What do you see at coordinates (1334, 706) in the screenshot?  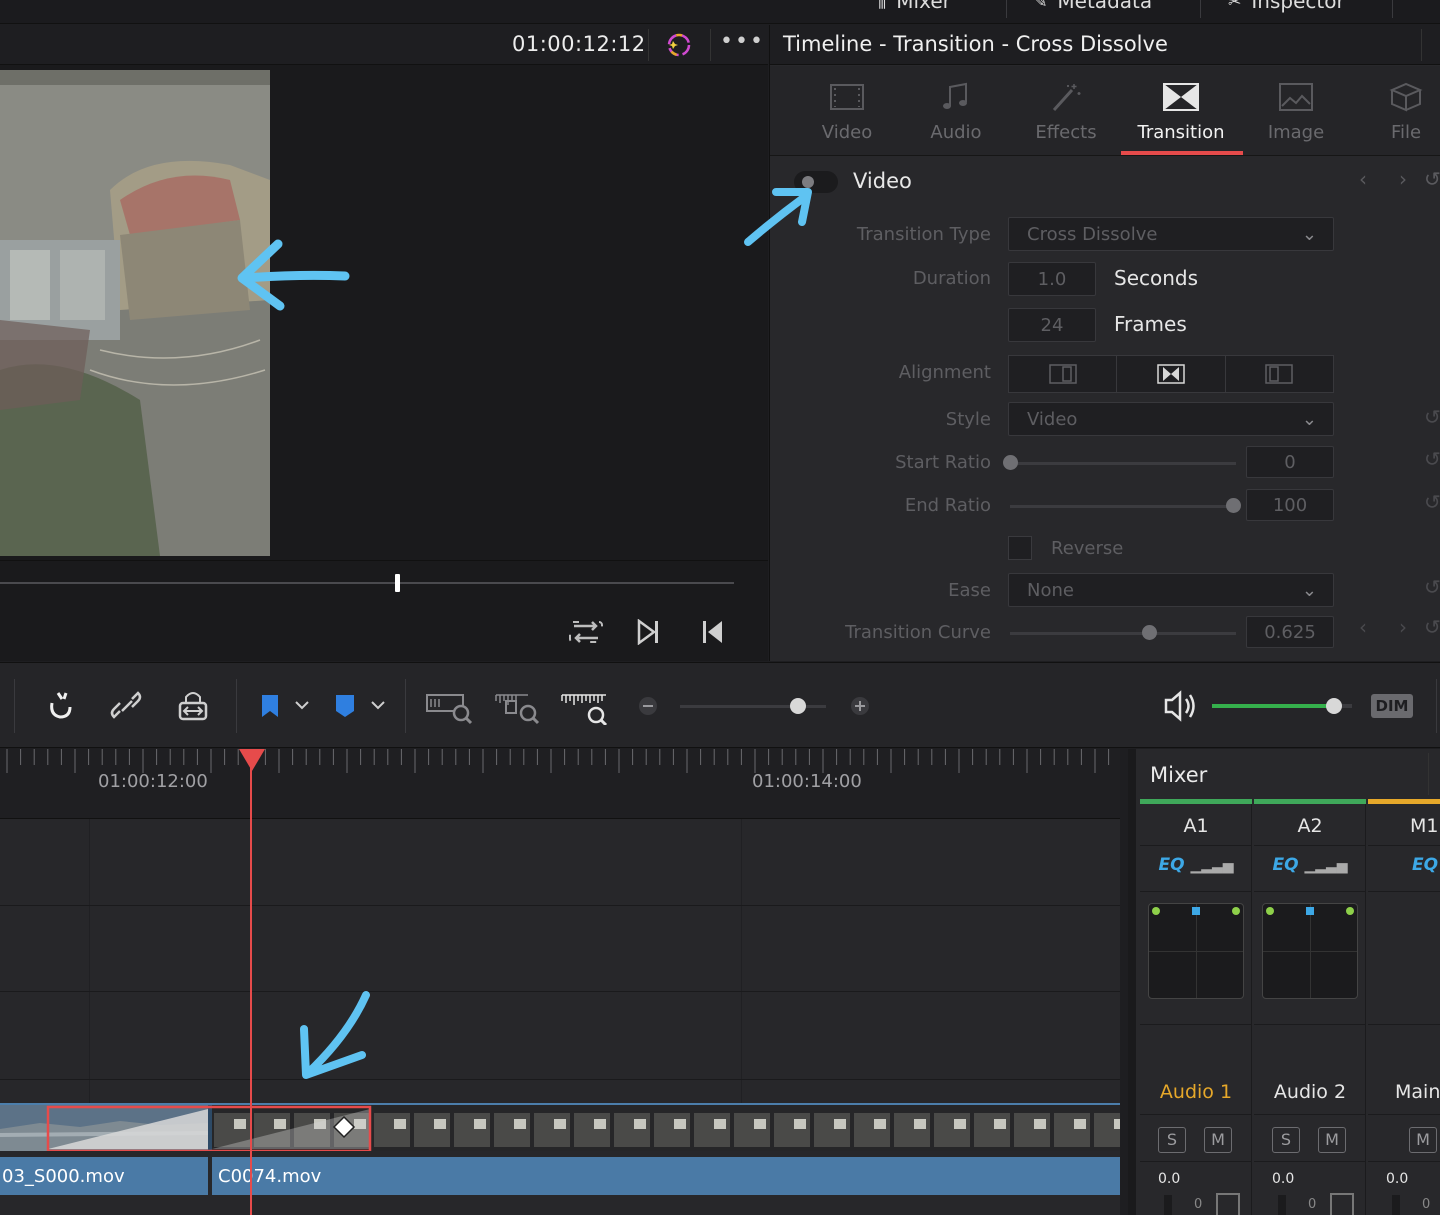 I see `volume-slider-knob` at bounding box center [1334, 706].